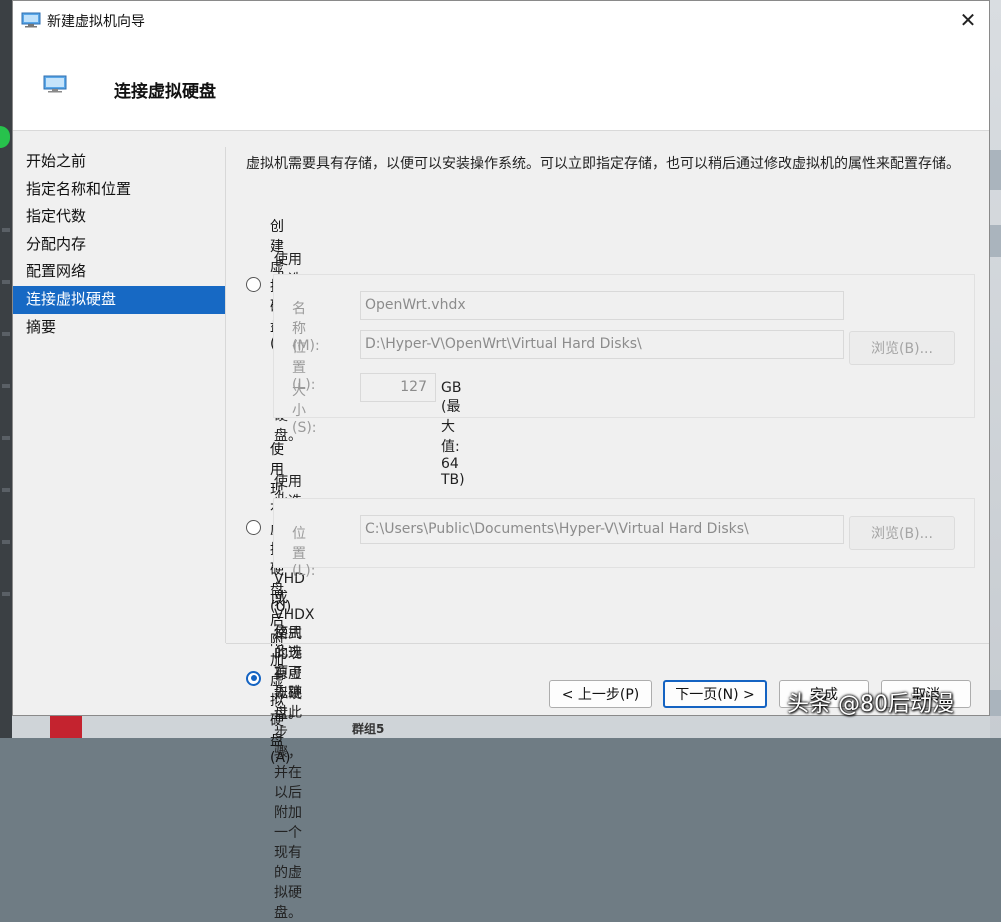 The image size is (1001, 922). I want to click on disk-size-field: 127, so click(398, 387).